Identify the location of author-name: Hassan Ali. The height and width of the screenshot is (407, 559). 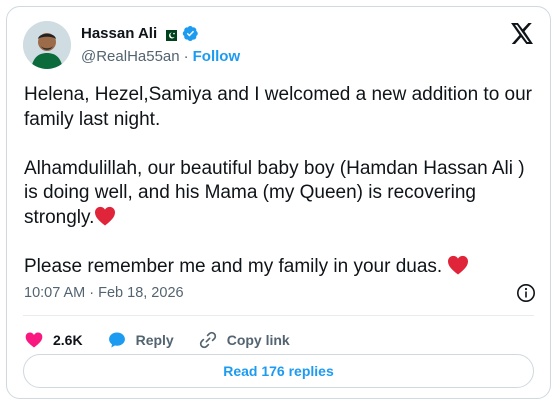
(119, 33).